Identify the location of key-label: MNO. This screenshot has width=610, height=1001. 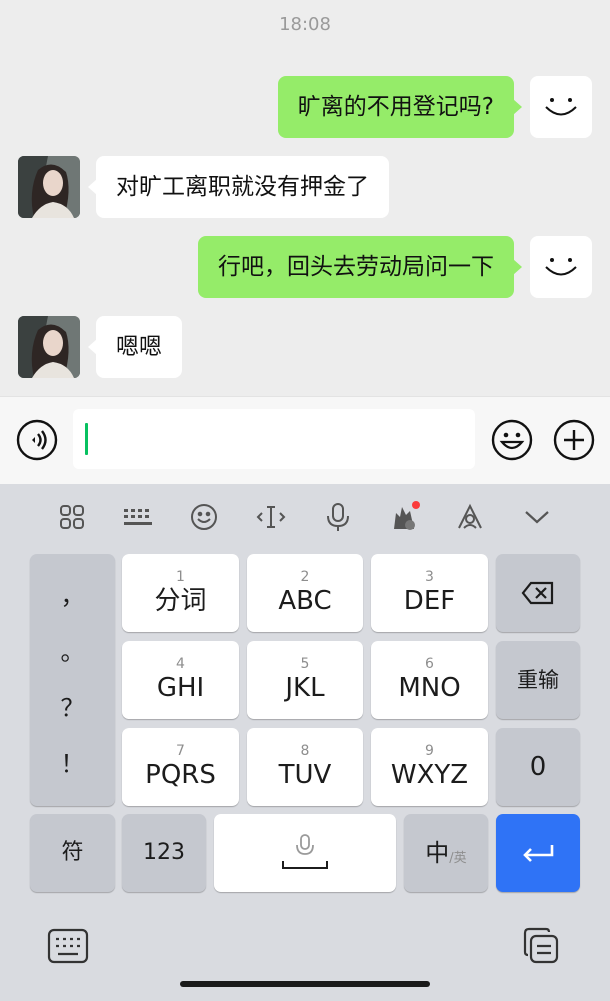
(429, 688).